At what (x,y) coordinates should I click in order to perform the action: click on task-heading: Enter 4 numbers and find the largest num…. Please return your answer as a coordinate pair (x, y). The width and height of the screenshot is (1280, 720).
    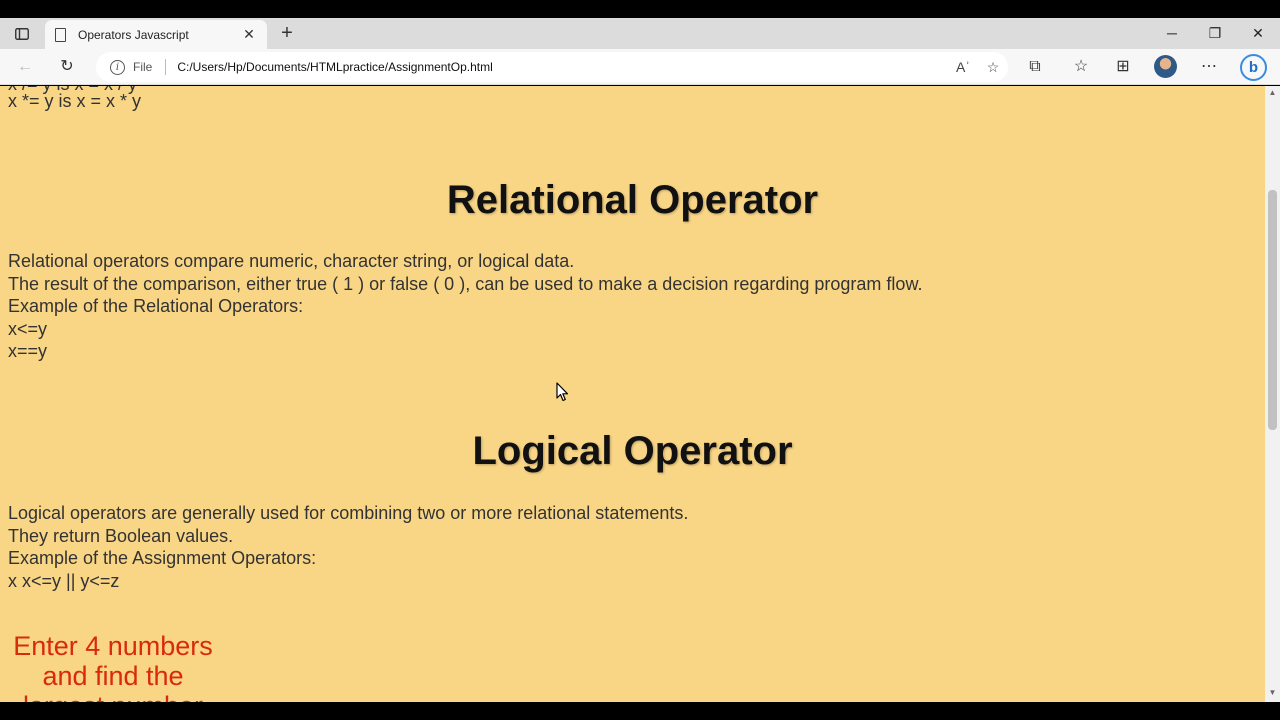
    Looking at the image, I should click on (113, 666).